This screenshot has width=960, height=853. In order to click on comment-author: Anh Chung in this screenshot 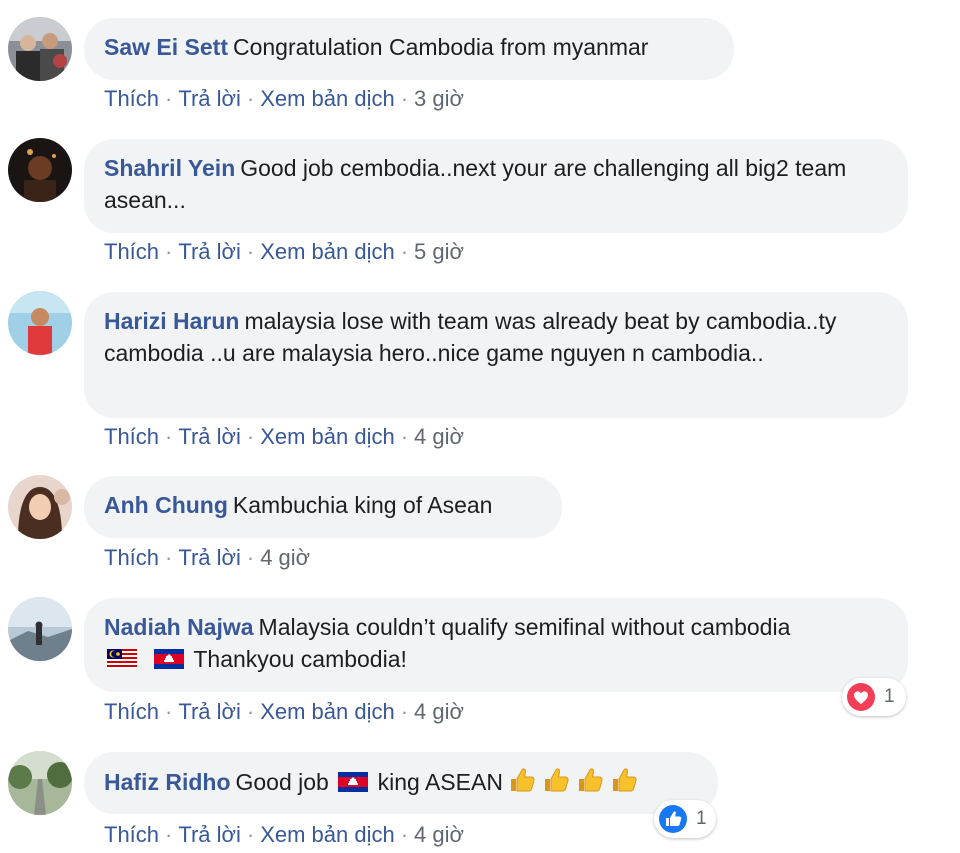, I will do `click(166, 505)`.